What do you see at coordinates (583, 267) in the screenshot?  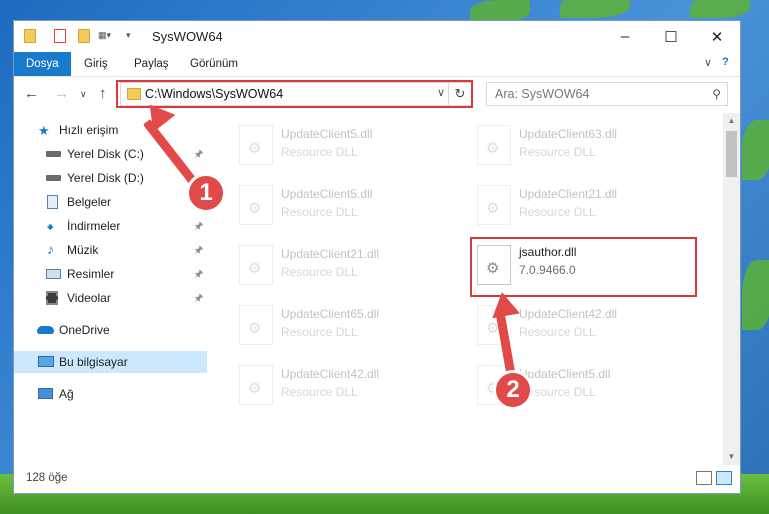 I see `file-highlight` at bounding box center [583, 267].